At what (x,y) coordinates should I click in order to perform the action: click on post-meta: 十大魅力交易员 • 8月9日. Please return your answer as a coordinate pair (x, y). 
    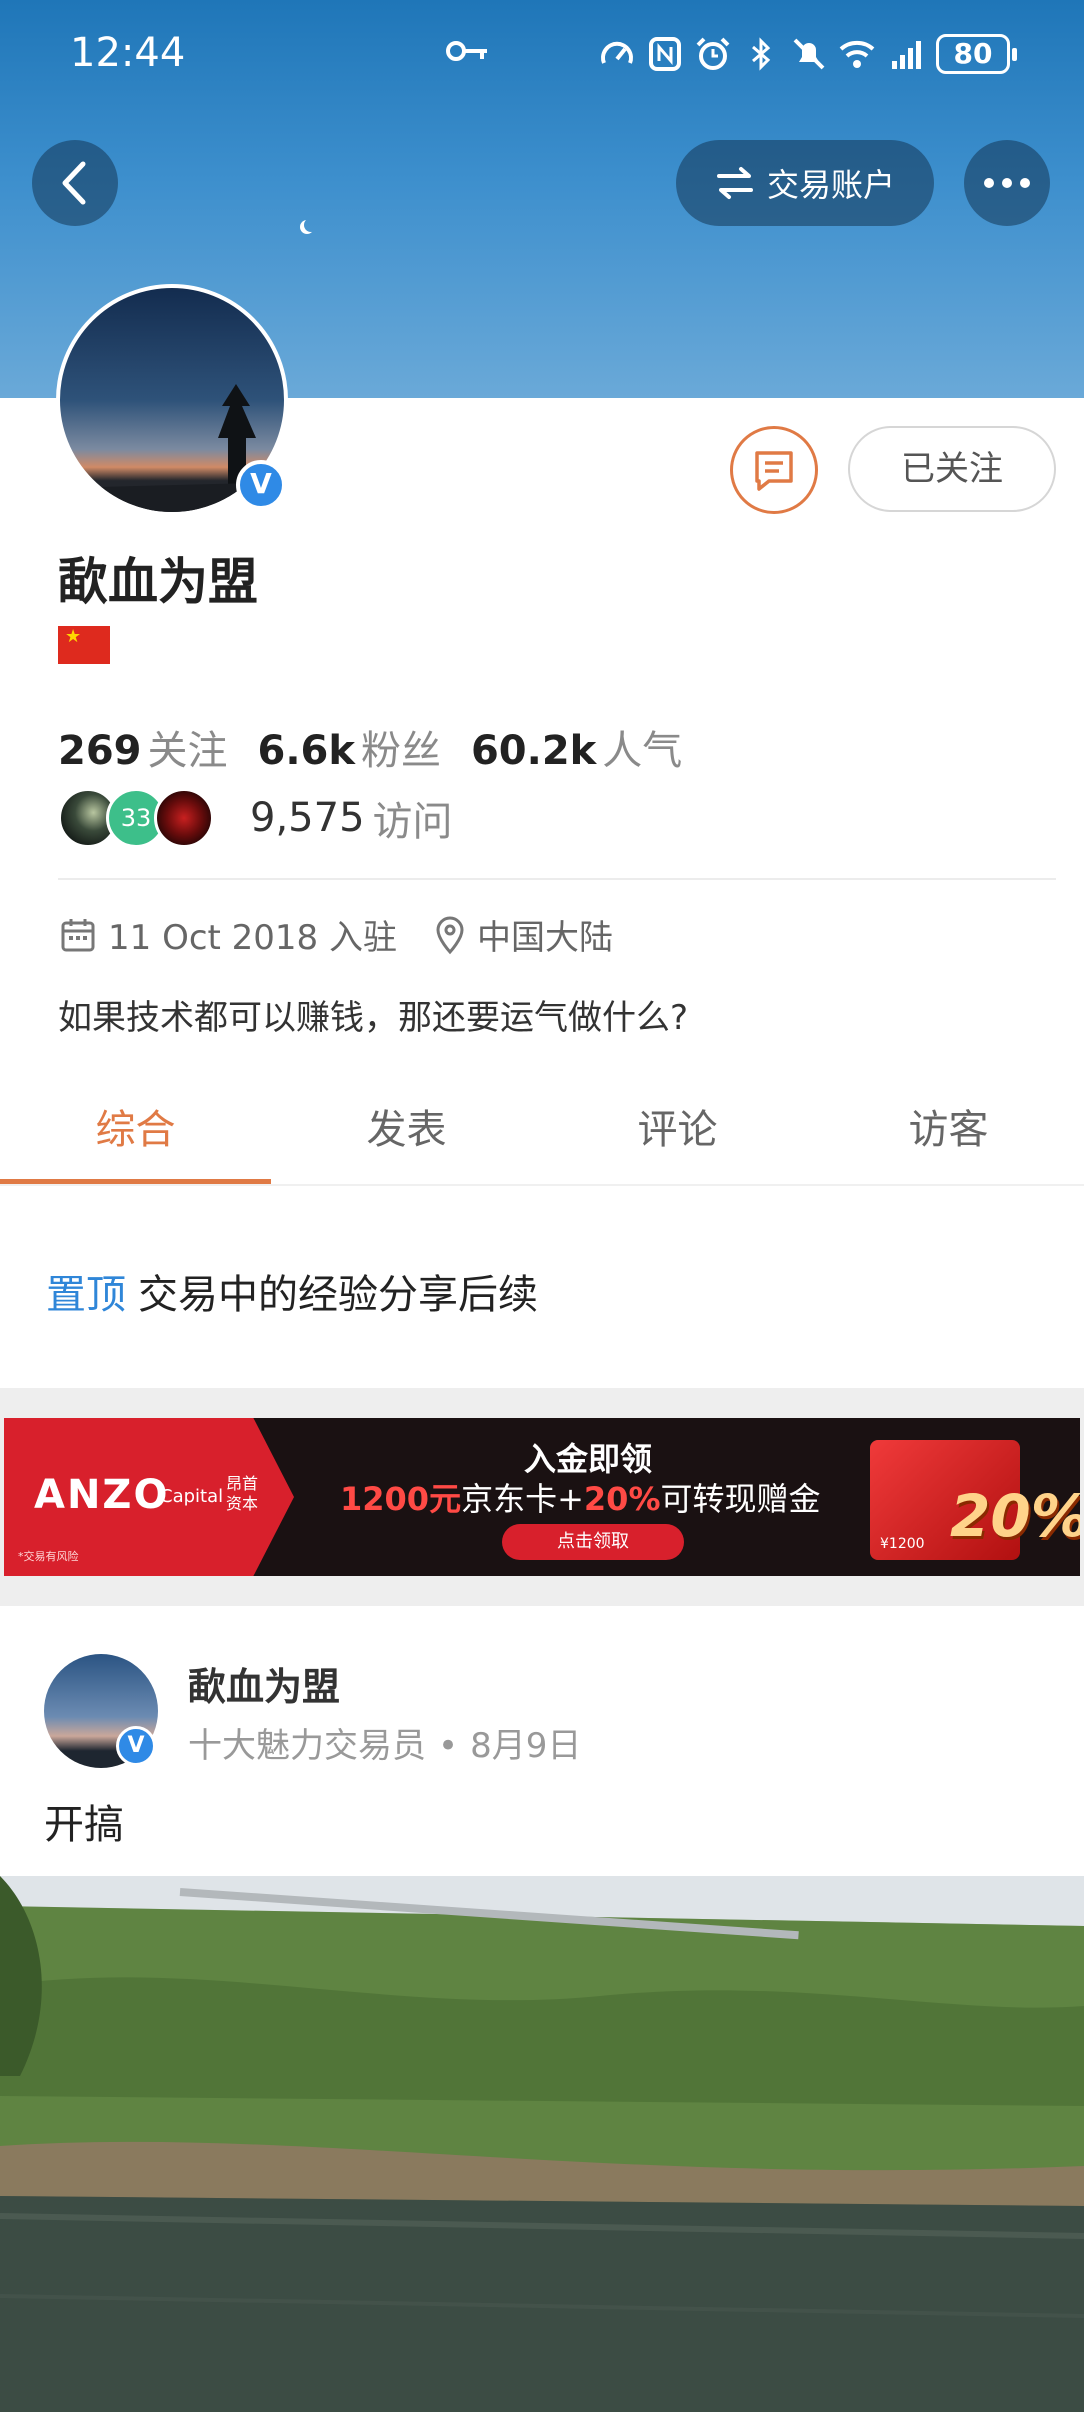
    Looking at the image, I should click on (384, 1742).